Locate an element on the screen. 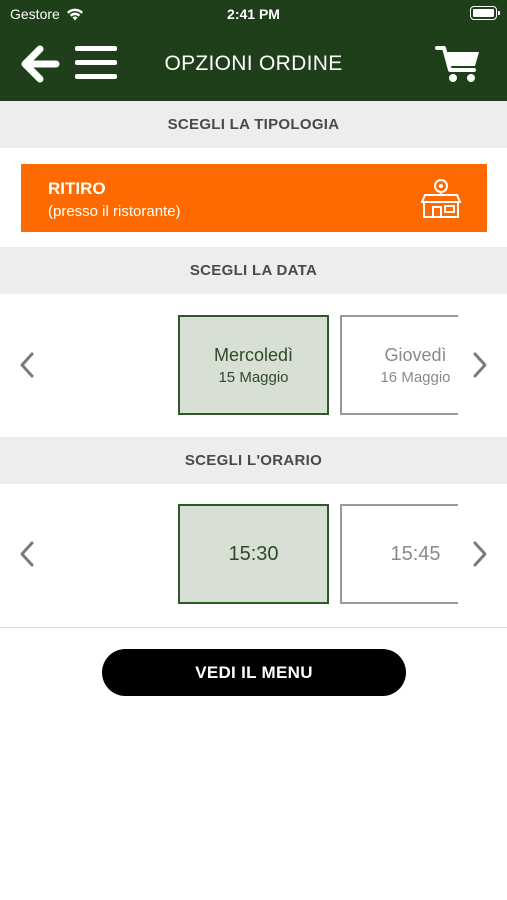  status-bar: Gestore 2:41 PM is located at coordinates (253, 14).